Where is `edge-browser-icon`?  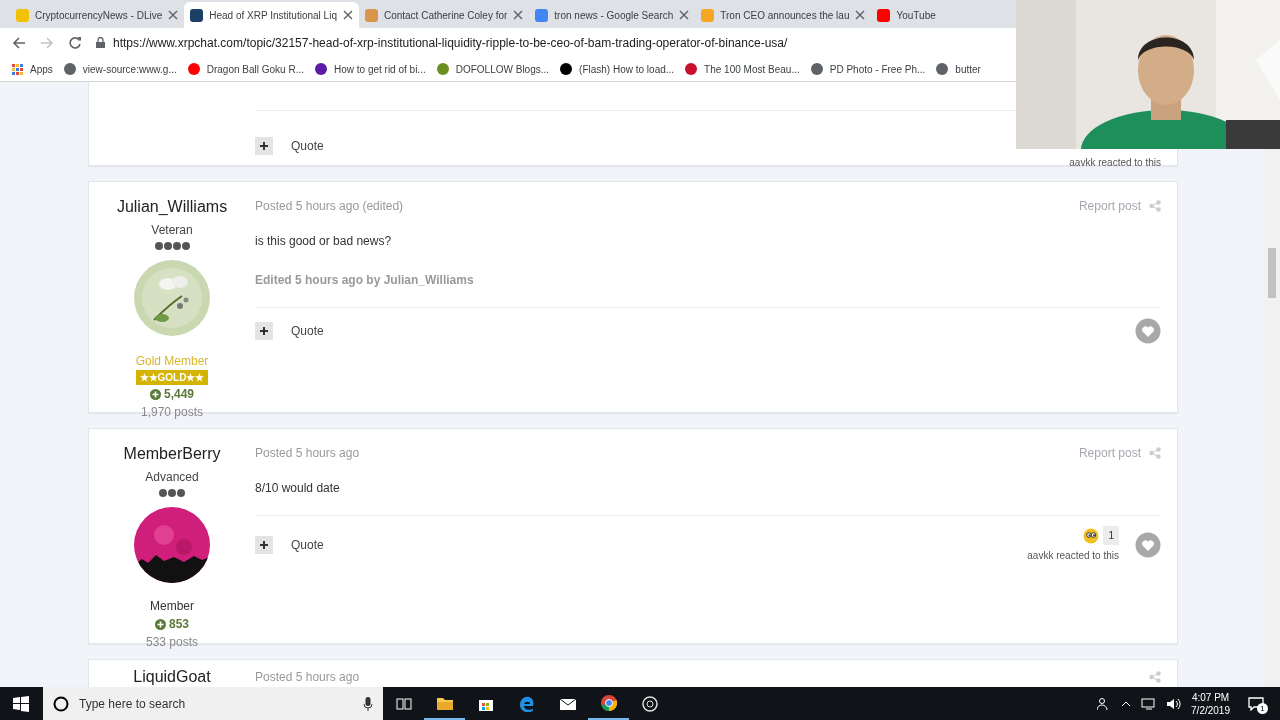
edge-browser-icon is located at coordinates (526, 703).